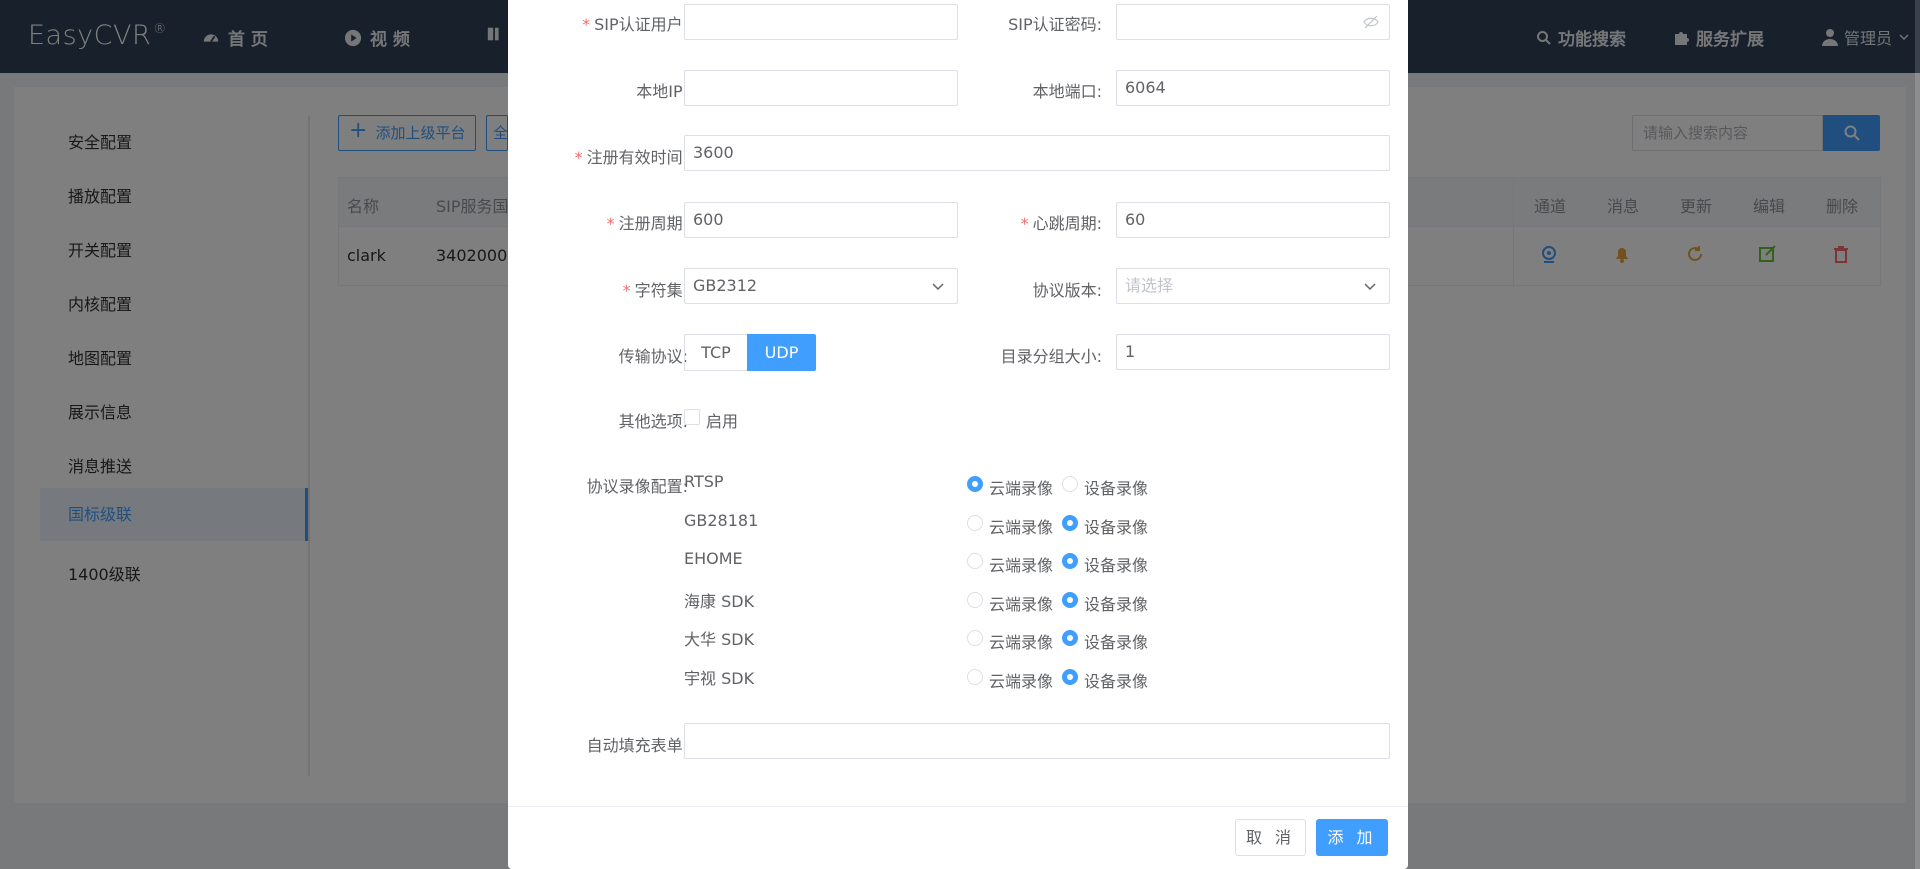 Image resolution: width=1920 pixels, height=869 pixels. I want to click on reg-expire-input: 3600, so click(1037, 153).